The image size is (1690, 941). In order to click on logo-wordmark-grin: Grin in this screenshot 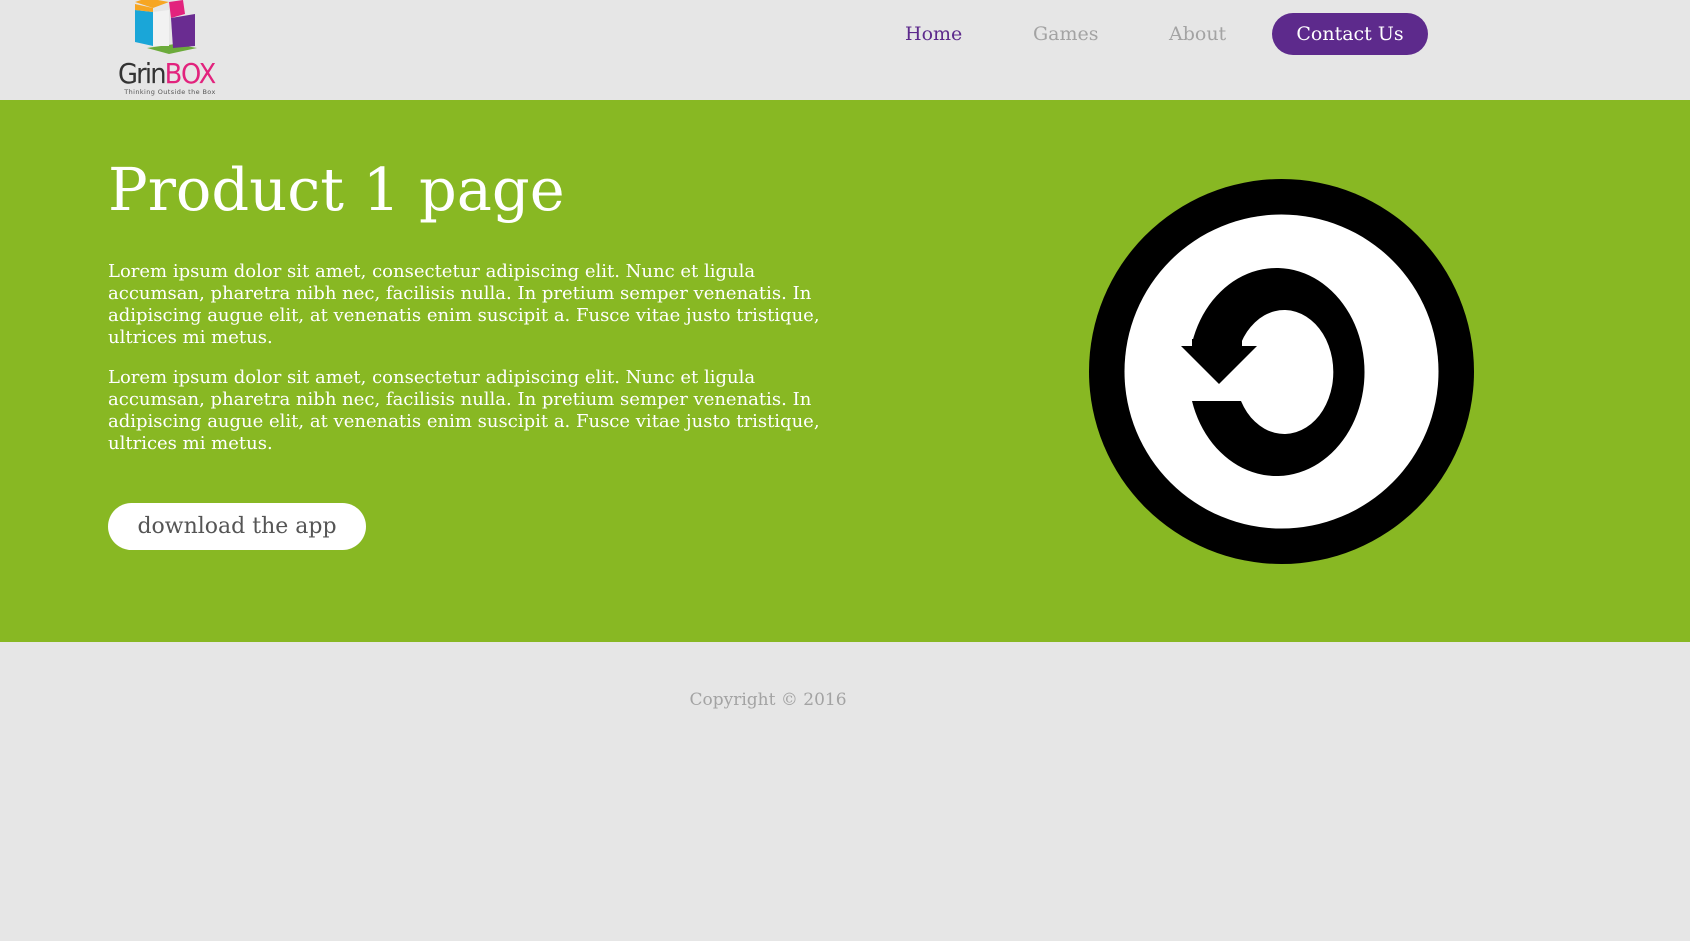, I will do `click(142, 73)`.